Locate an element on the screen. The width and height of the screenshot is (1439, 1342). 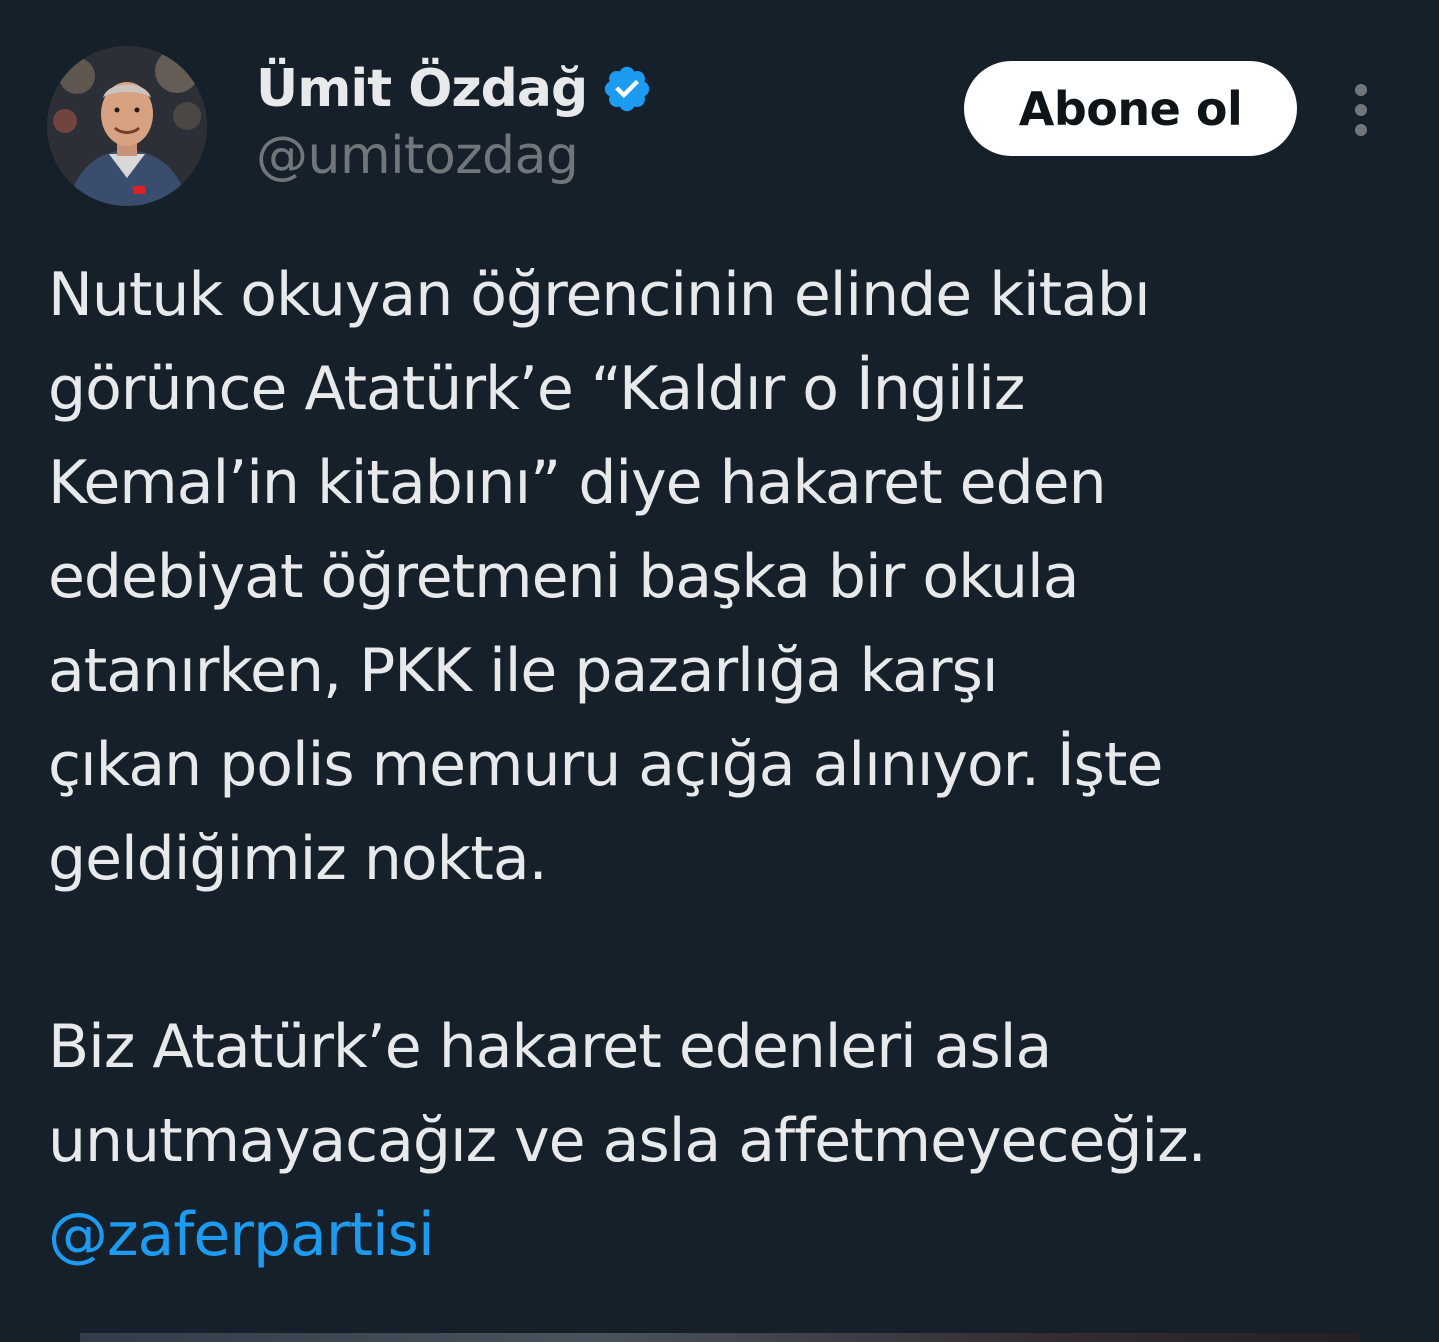
next-content-edge is located at coordinates (720, 1337).